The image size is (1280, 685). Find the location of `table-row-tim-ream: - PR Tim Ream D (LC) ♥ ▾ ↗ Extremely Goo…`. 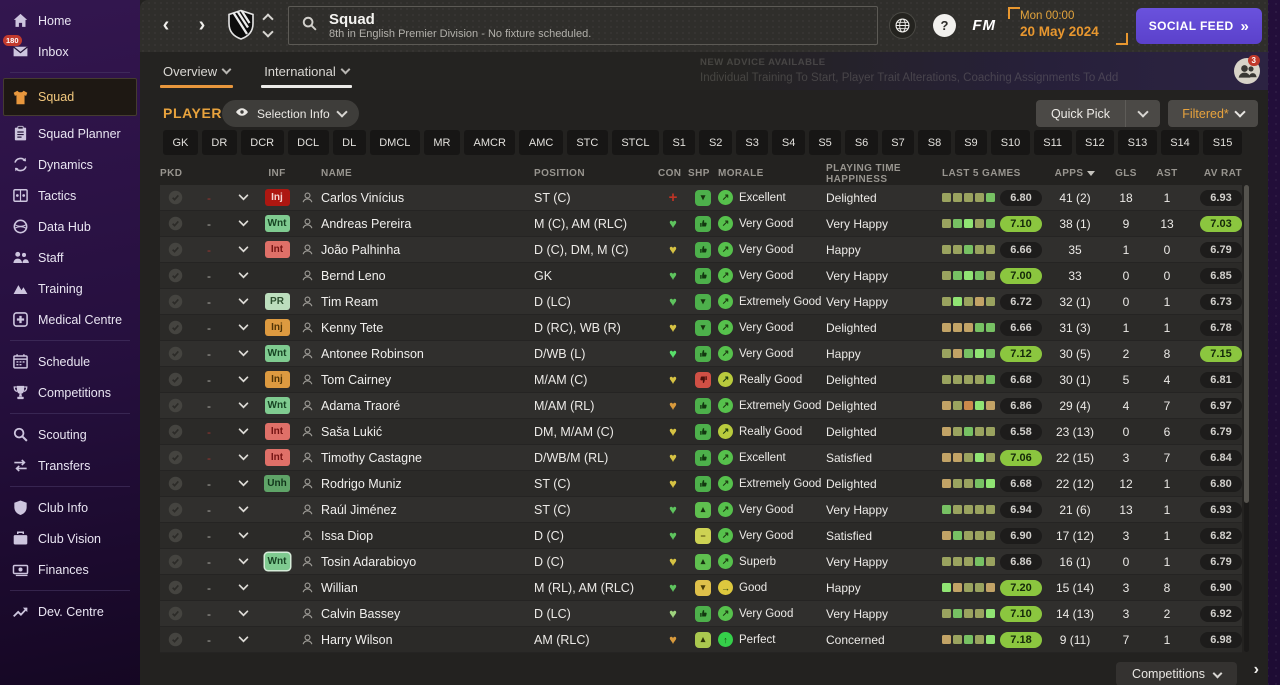

table-row-tim-ream: - PR Tim Ream D (LC) ♥ ▾ ↗ Extremely Goo… is located at coordinates (701, 302).